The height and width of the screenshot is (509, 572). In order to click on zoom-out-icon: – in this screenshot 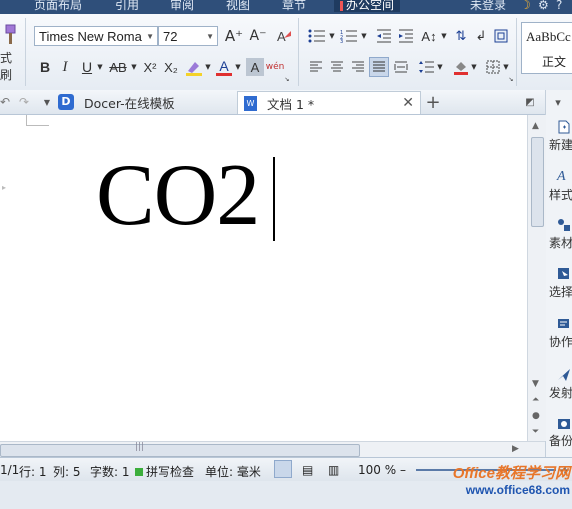, I will do `click(403, 470)`.